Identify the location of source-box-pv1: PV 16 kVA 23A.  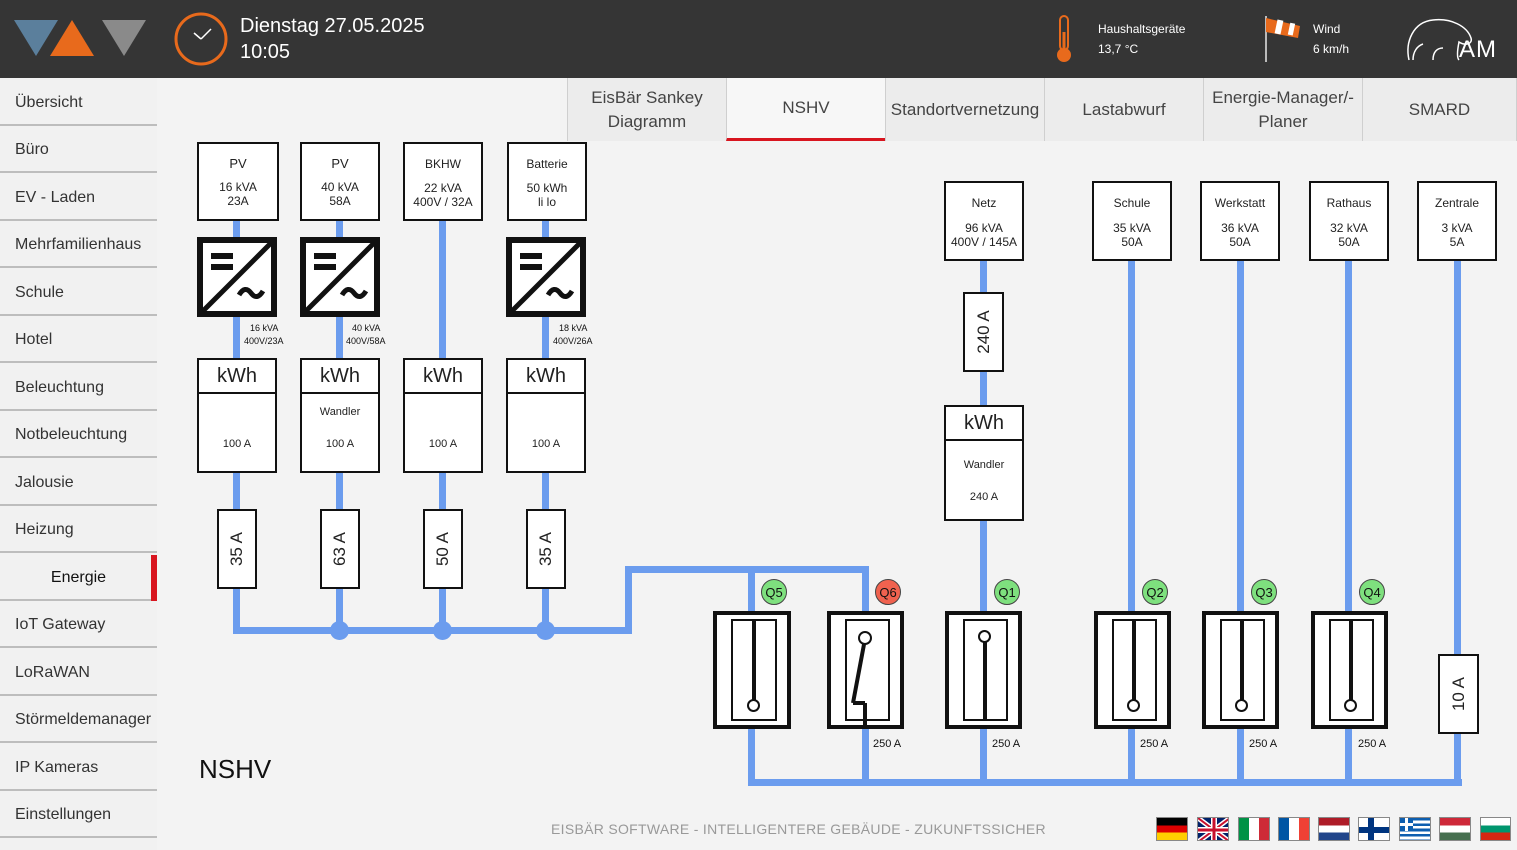
(238, 181).